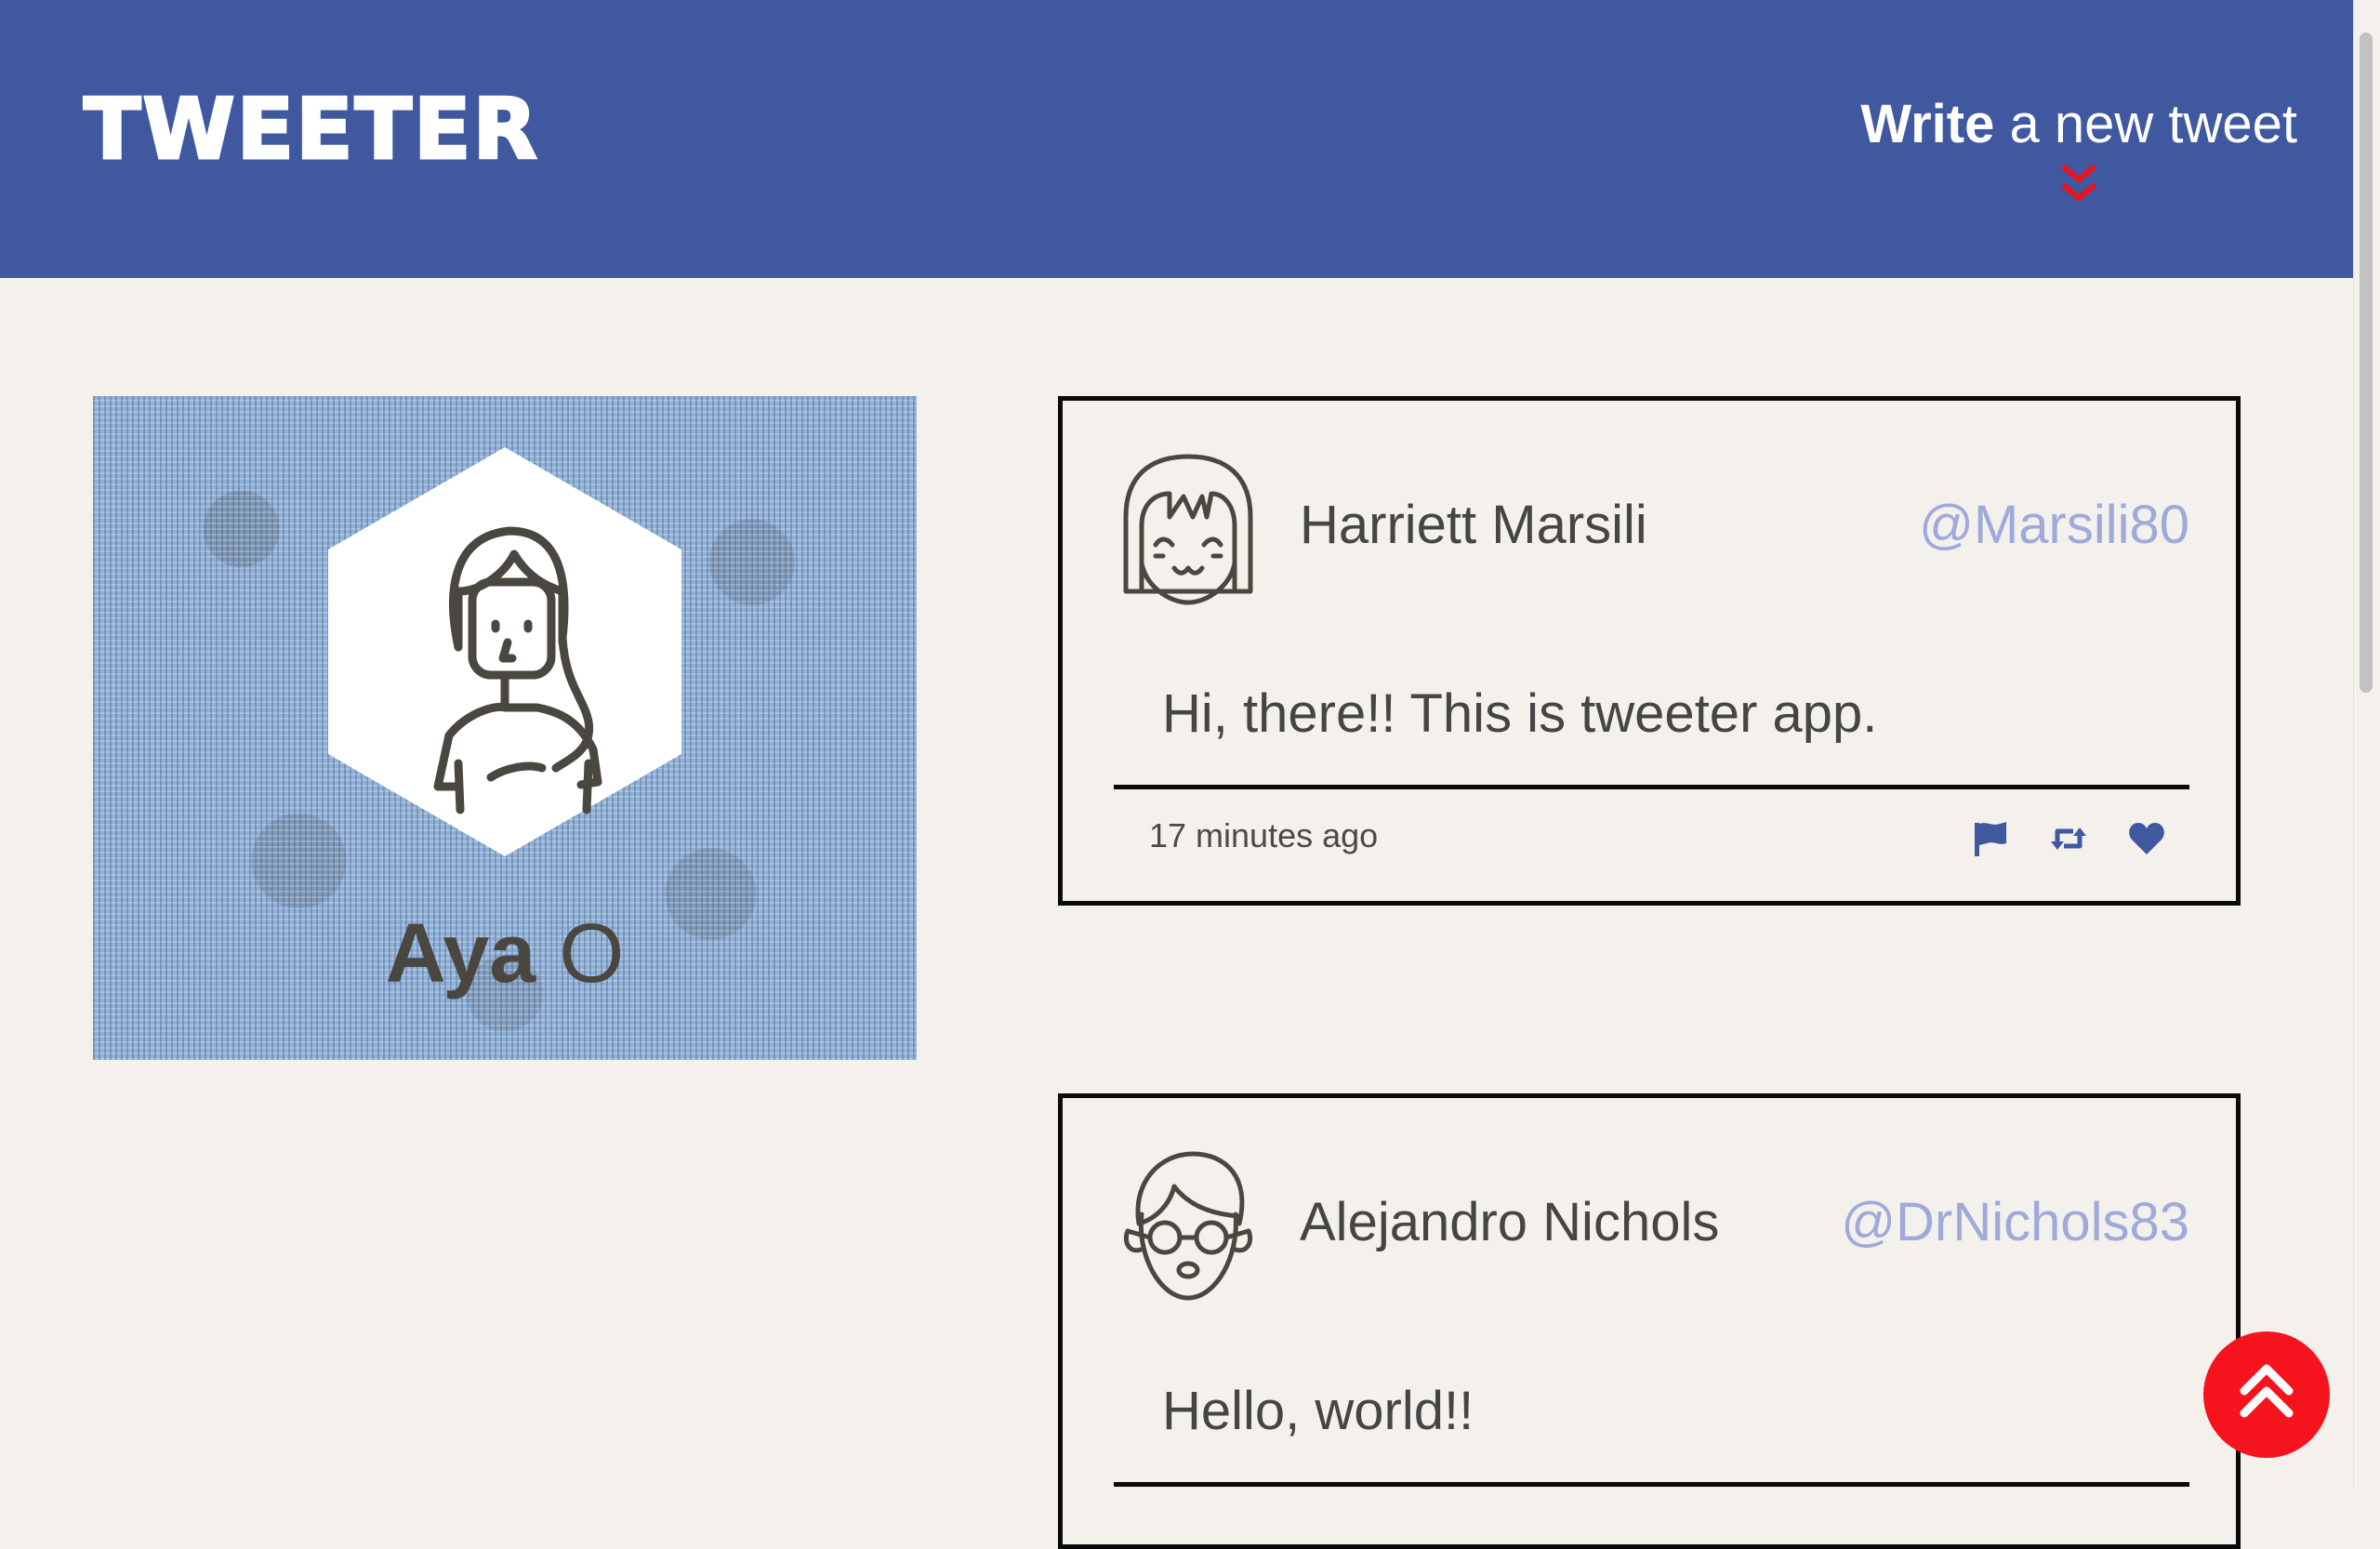  What do you see at coordinates (1188, 529) in the screenshot?
I see `girl-avatar-icon` at bounding box center [1188, 529].